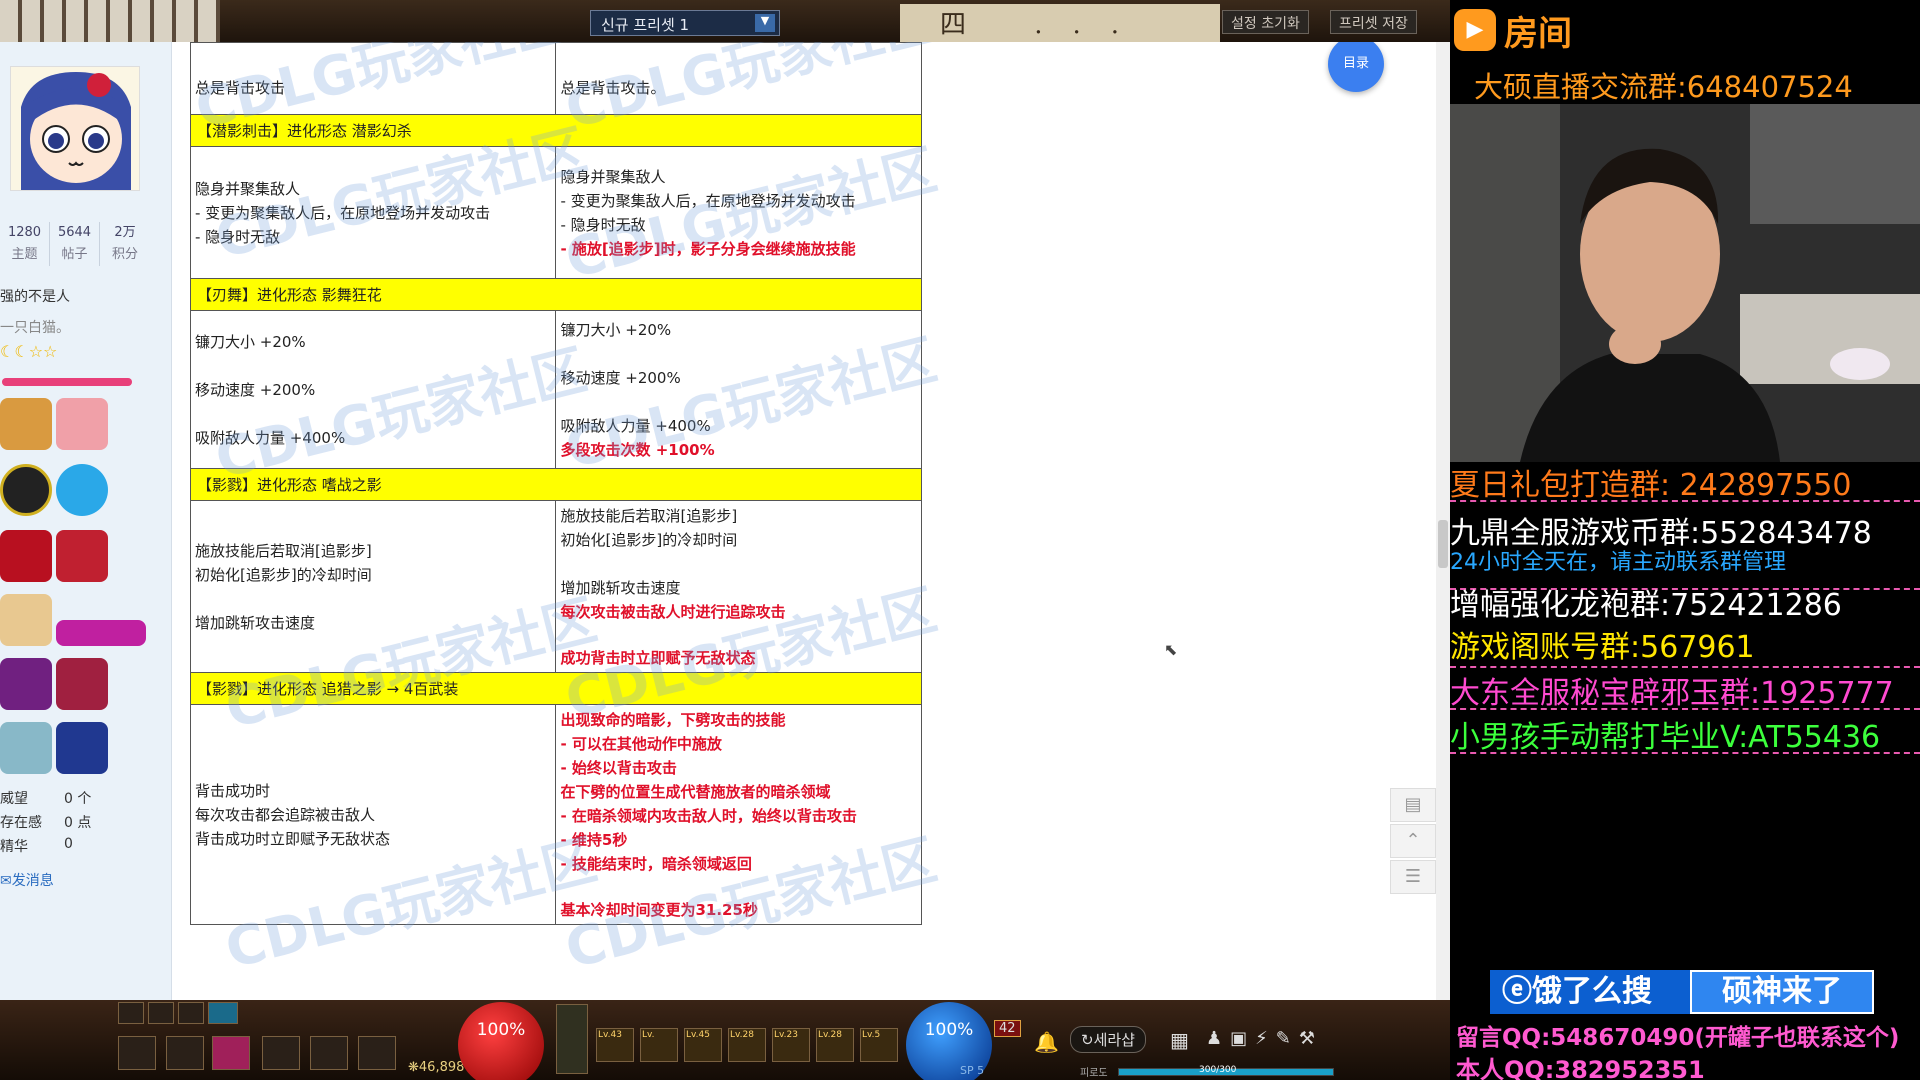 The image size is (1920, 1080). Describe the element at coordinates (238, 236) in the screenshot. I see `effect-line: - 隐身时无敌` at that location.